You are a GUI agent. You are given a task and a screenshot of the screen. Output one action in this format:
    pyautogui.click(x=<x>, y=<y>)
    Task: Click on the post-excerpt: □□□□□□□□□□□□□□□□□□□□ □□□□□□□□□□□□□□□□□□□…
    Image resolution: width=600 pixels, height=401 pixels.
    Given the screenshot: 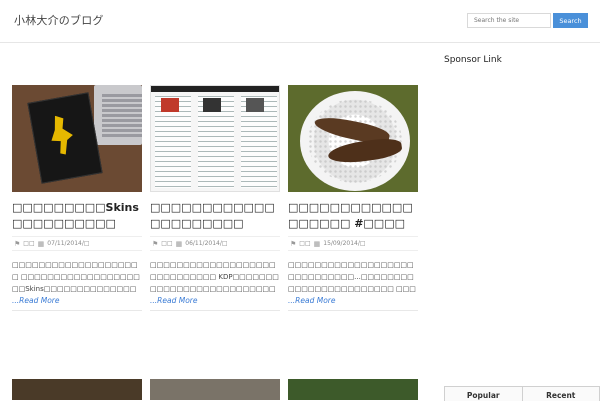 What is the action you would take?
    pyautogui.click(x=77, y=277)
    